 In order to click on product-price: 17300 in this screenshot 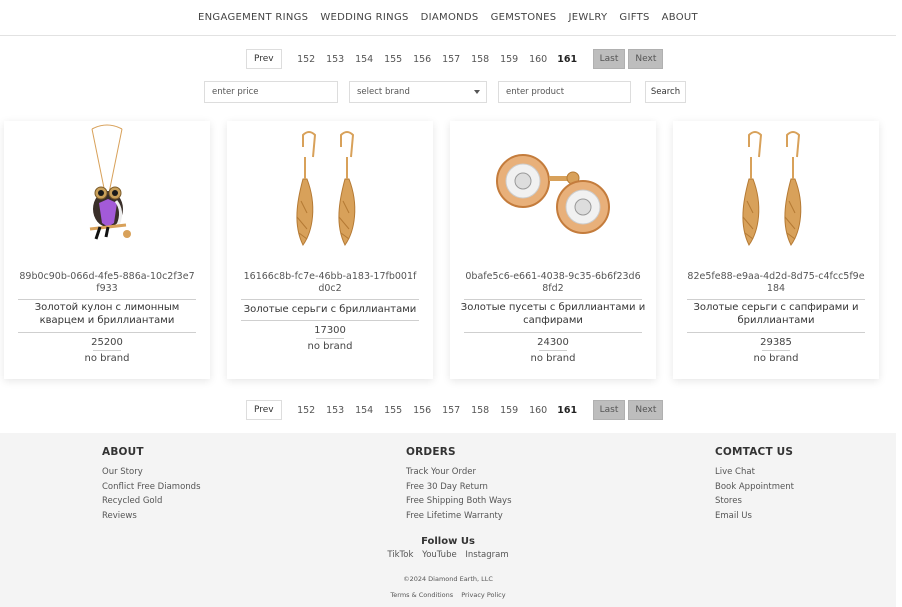, I will do `click(330, 330)`.